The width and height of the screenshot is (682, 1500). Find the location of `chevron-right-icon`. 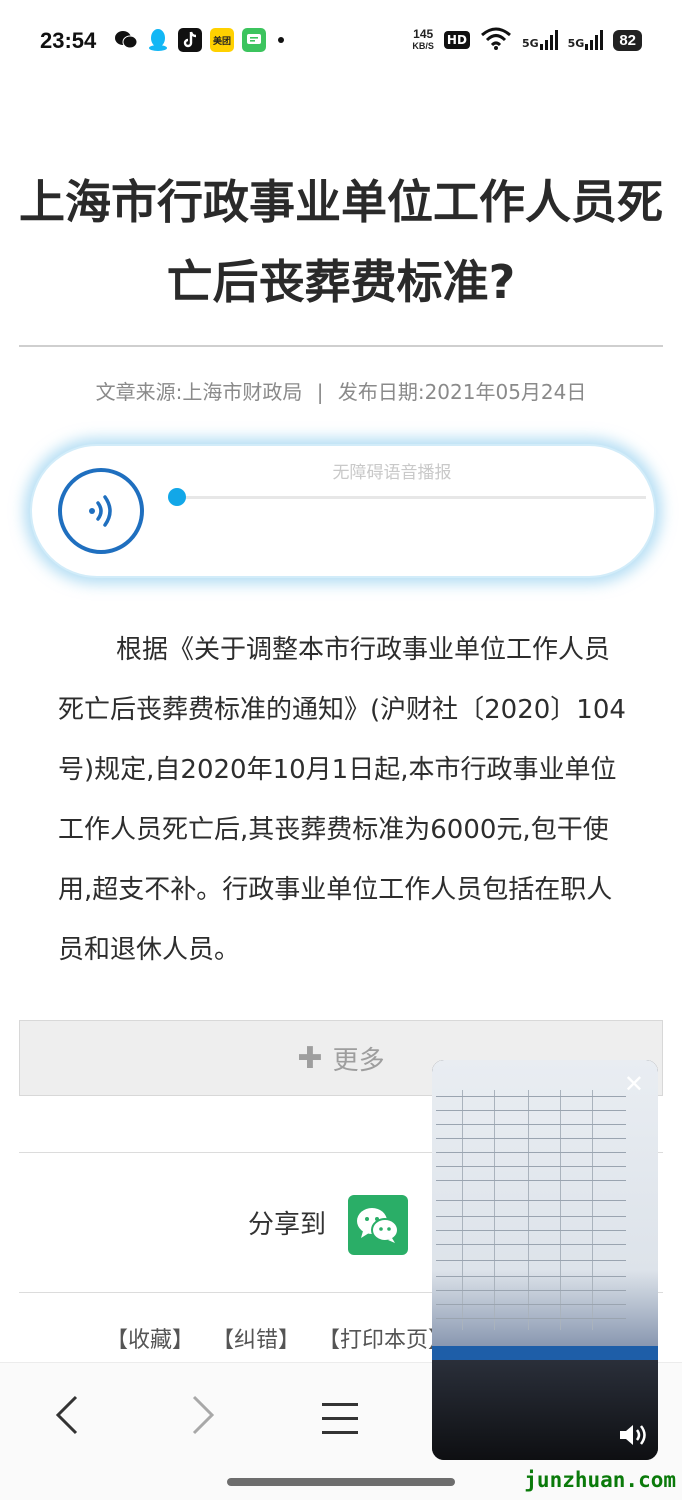

chevron-right-icon is located at coordinates (203, 1415).